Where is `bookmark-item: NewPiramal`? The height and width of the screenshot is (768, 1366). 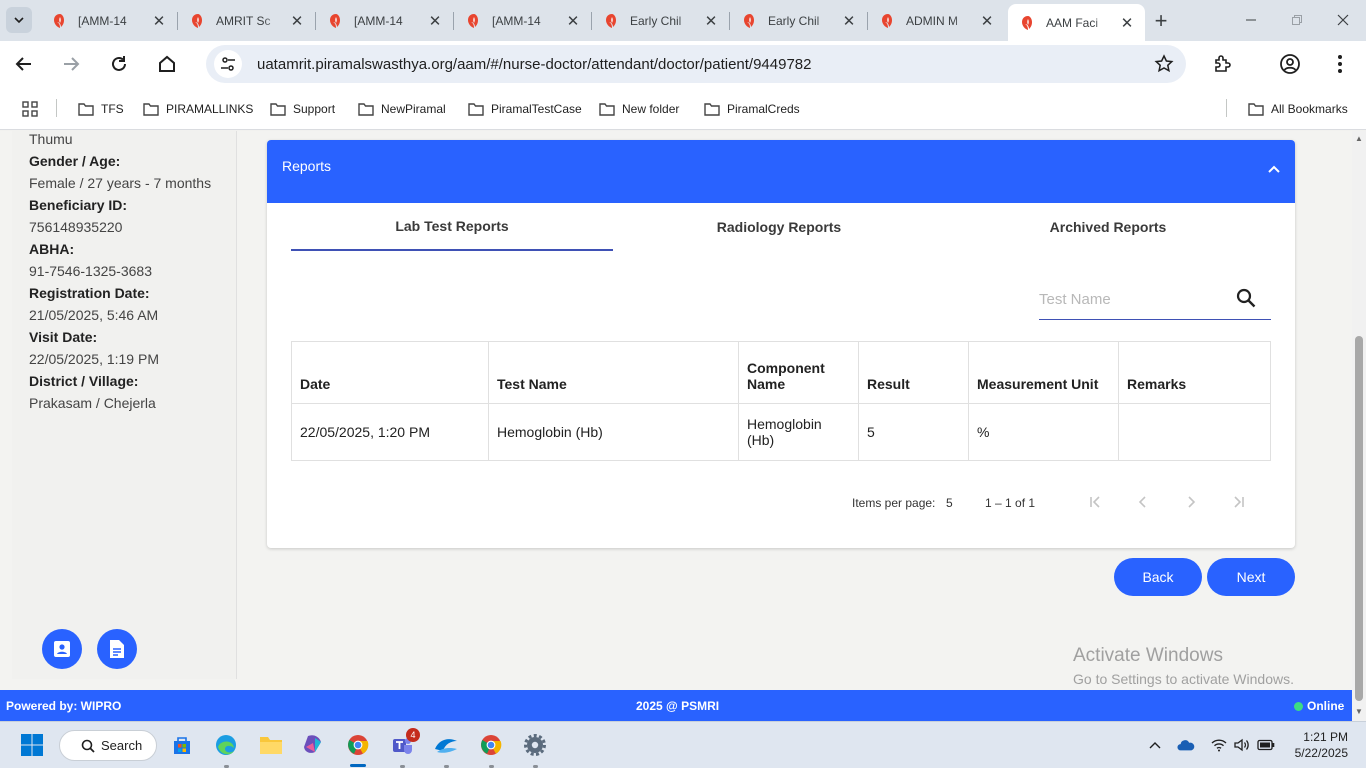
bookmark-item: NewPiramal is located at coordinates (402, 109).